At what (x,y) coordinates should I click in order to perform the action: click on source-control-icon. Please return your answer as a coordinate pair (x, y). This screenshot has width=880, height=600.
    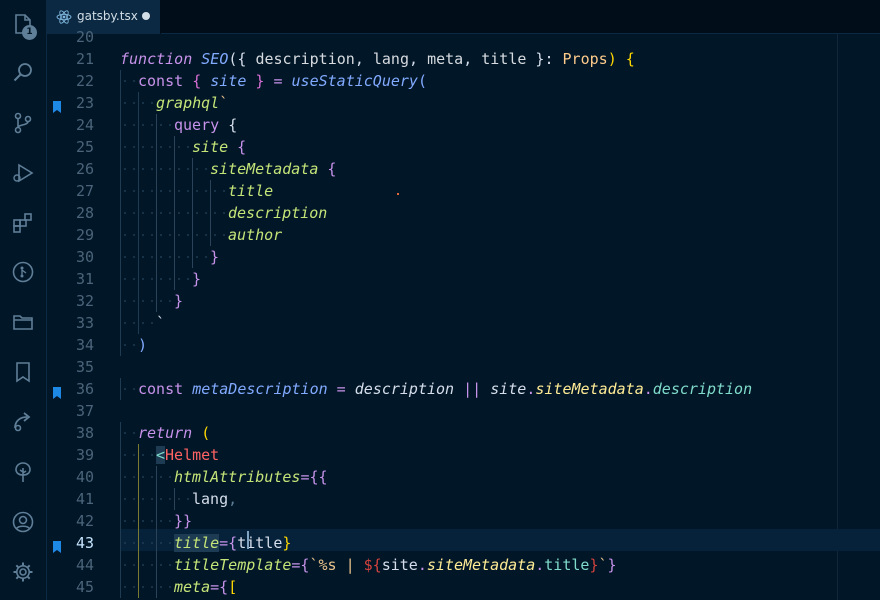
    Looking at the image, I should click on (23, 123).